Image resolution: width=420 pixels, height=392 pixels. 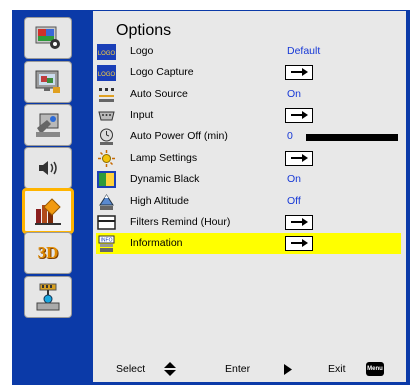 What do you see at coordinates (248, 51) in the screenshot?
I see `menu-item-logo: LOGO Logo Default` at bounding box center [248, 51].